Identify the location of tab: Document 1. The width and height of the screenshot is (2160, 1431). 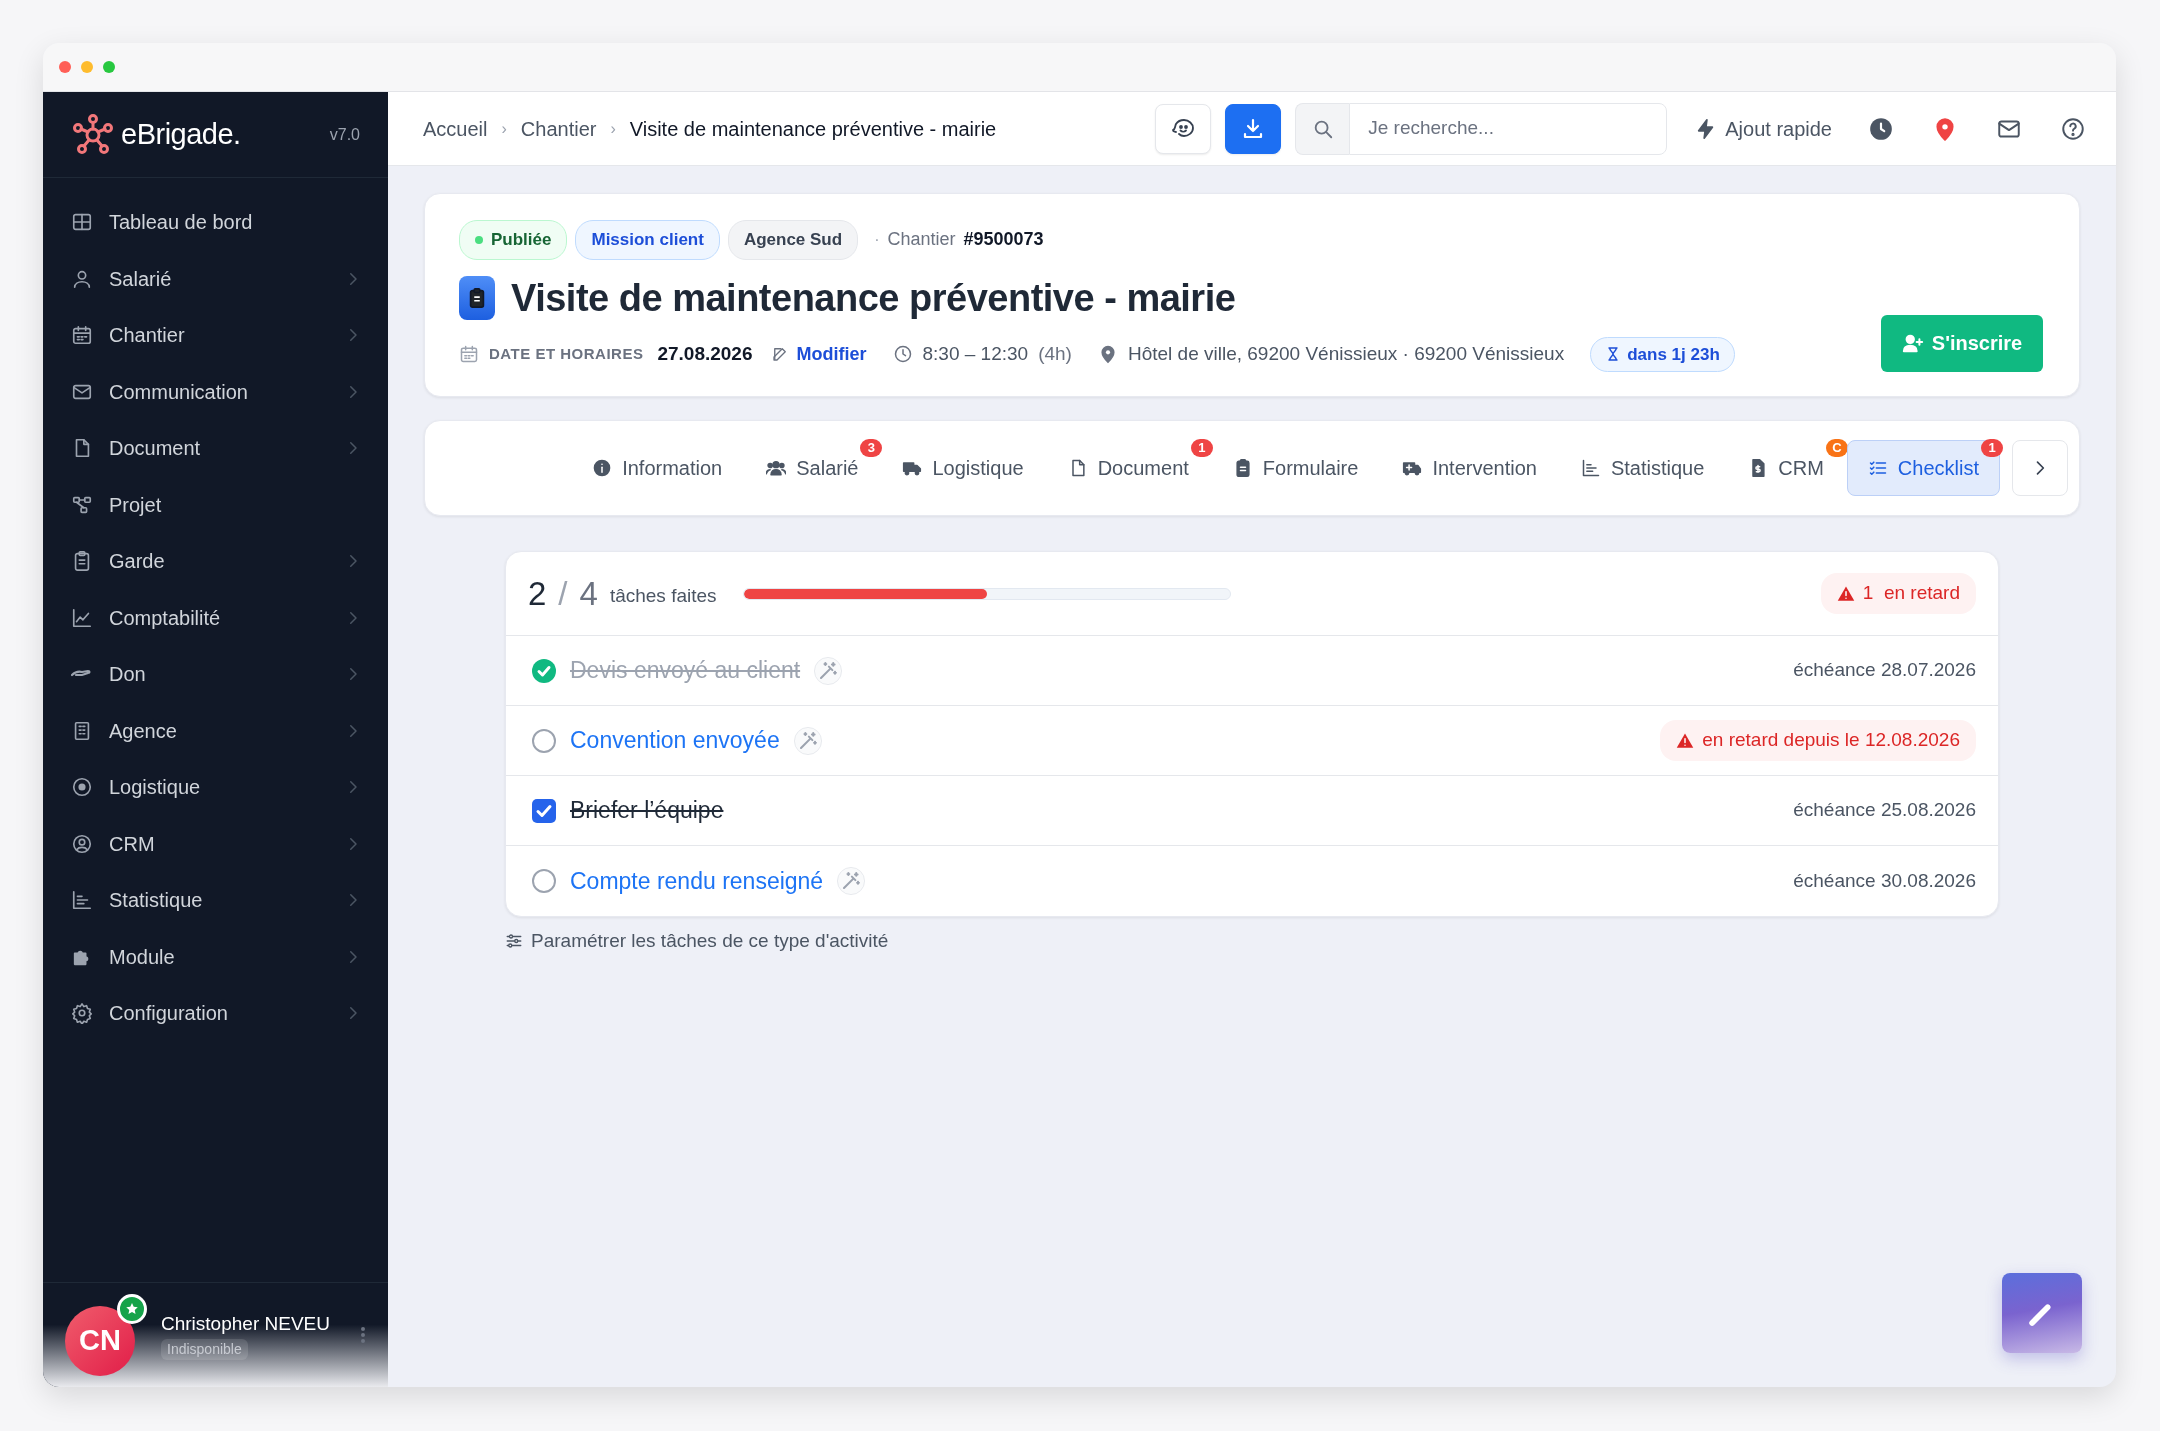
(1128, 468).